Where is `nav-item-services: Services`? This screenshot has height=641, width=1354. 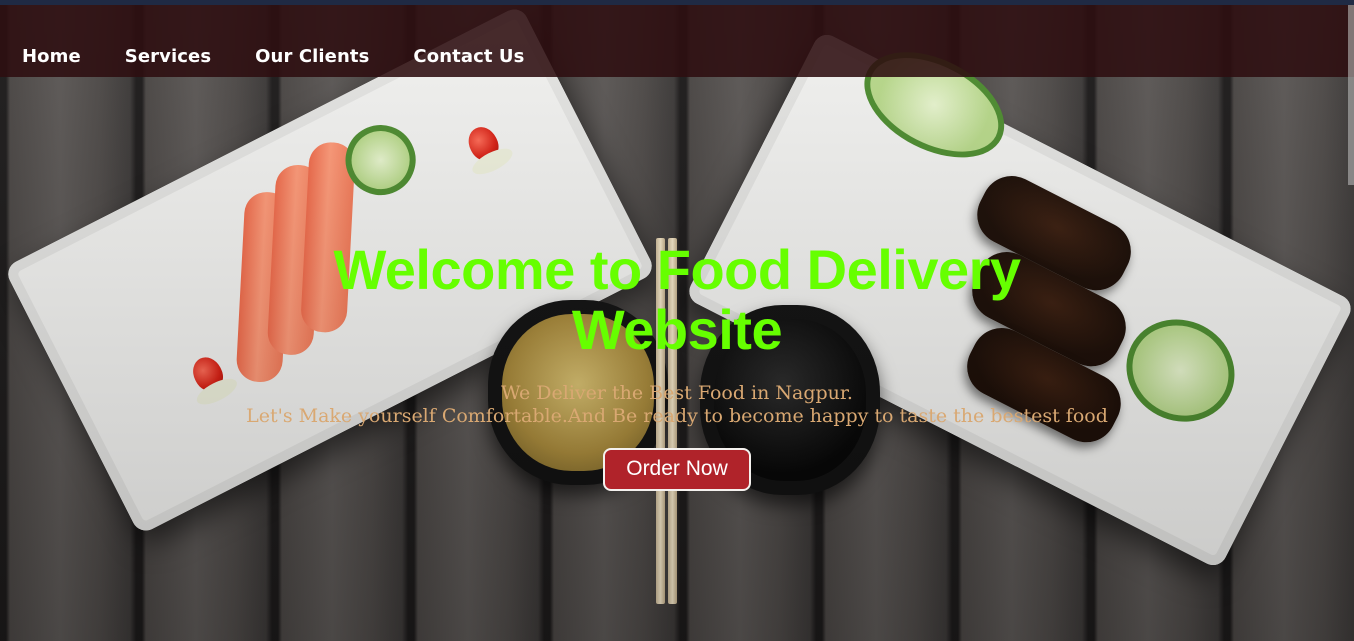
nav-item-services: Services is located at coordinates (168, 56).